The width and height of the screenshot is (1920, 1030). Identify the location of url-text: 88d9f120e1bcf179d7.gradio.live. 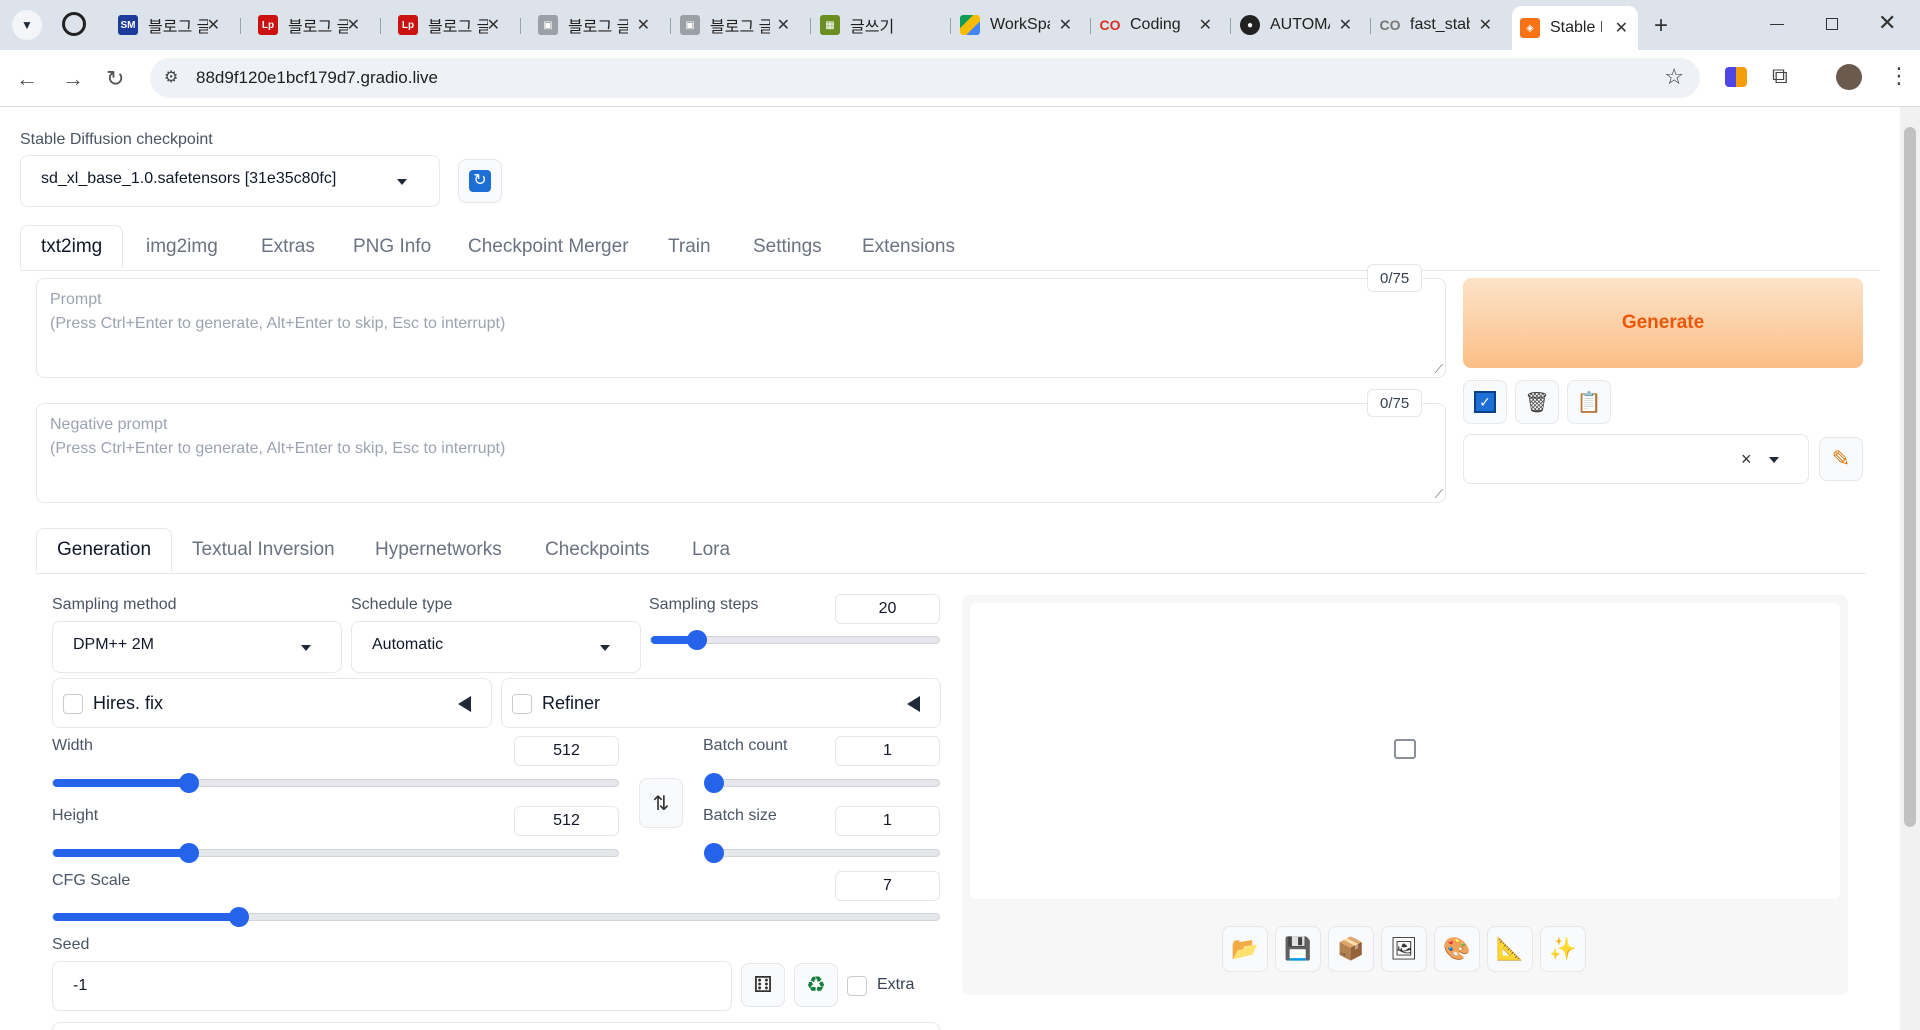
(317, 78).